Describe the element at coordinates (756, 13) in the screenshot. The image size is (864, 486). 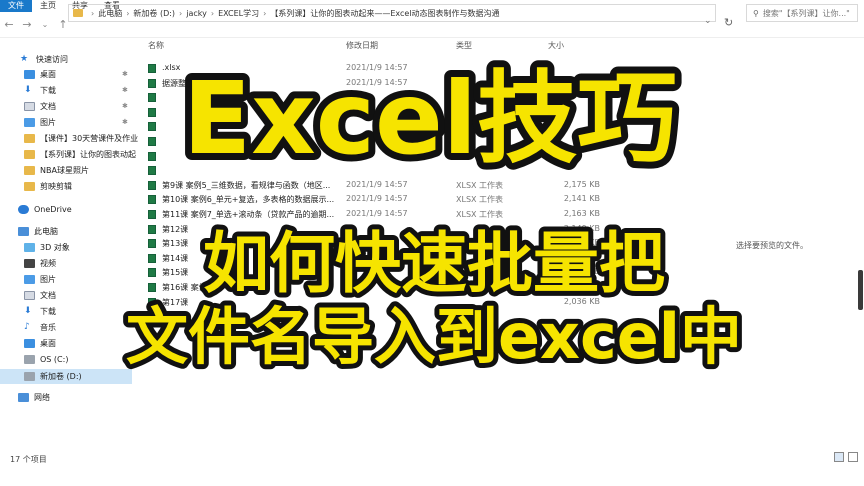
I see `search-icon: ⚲` at that location.